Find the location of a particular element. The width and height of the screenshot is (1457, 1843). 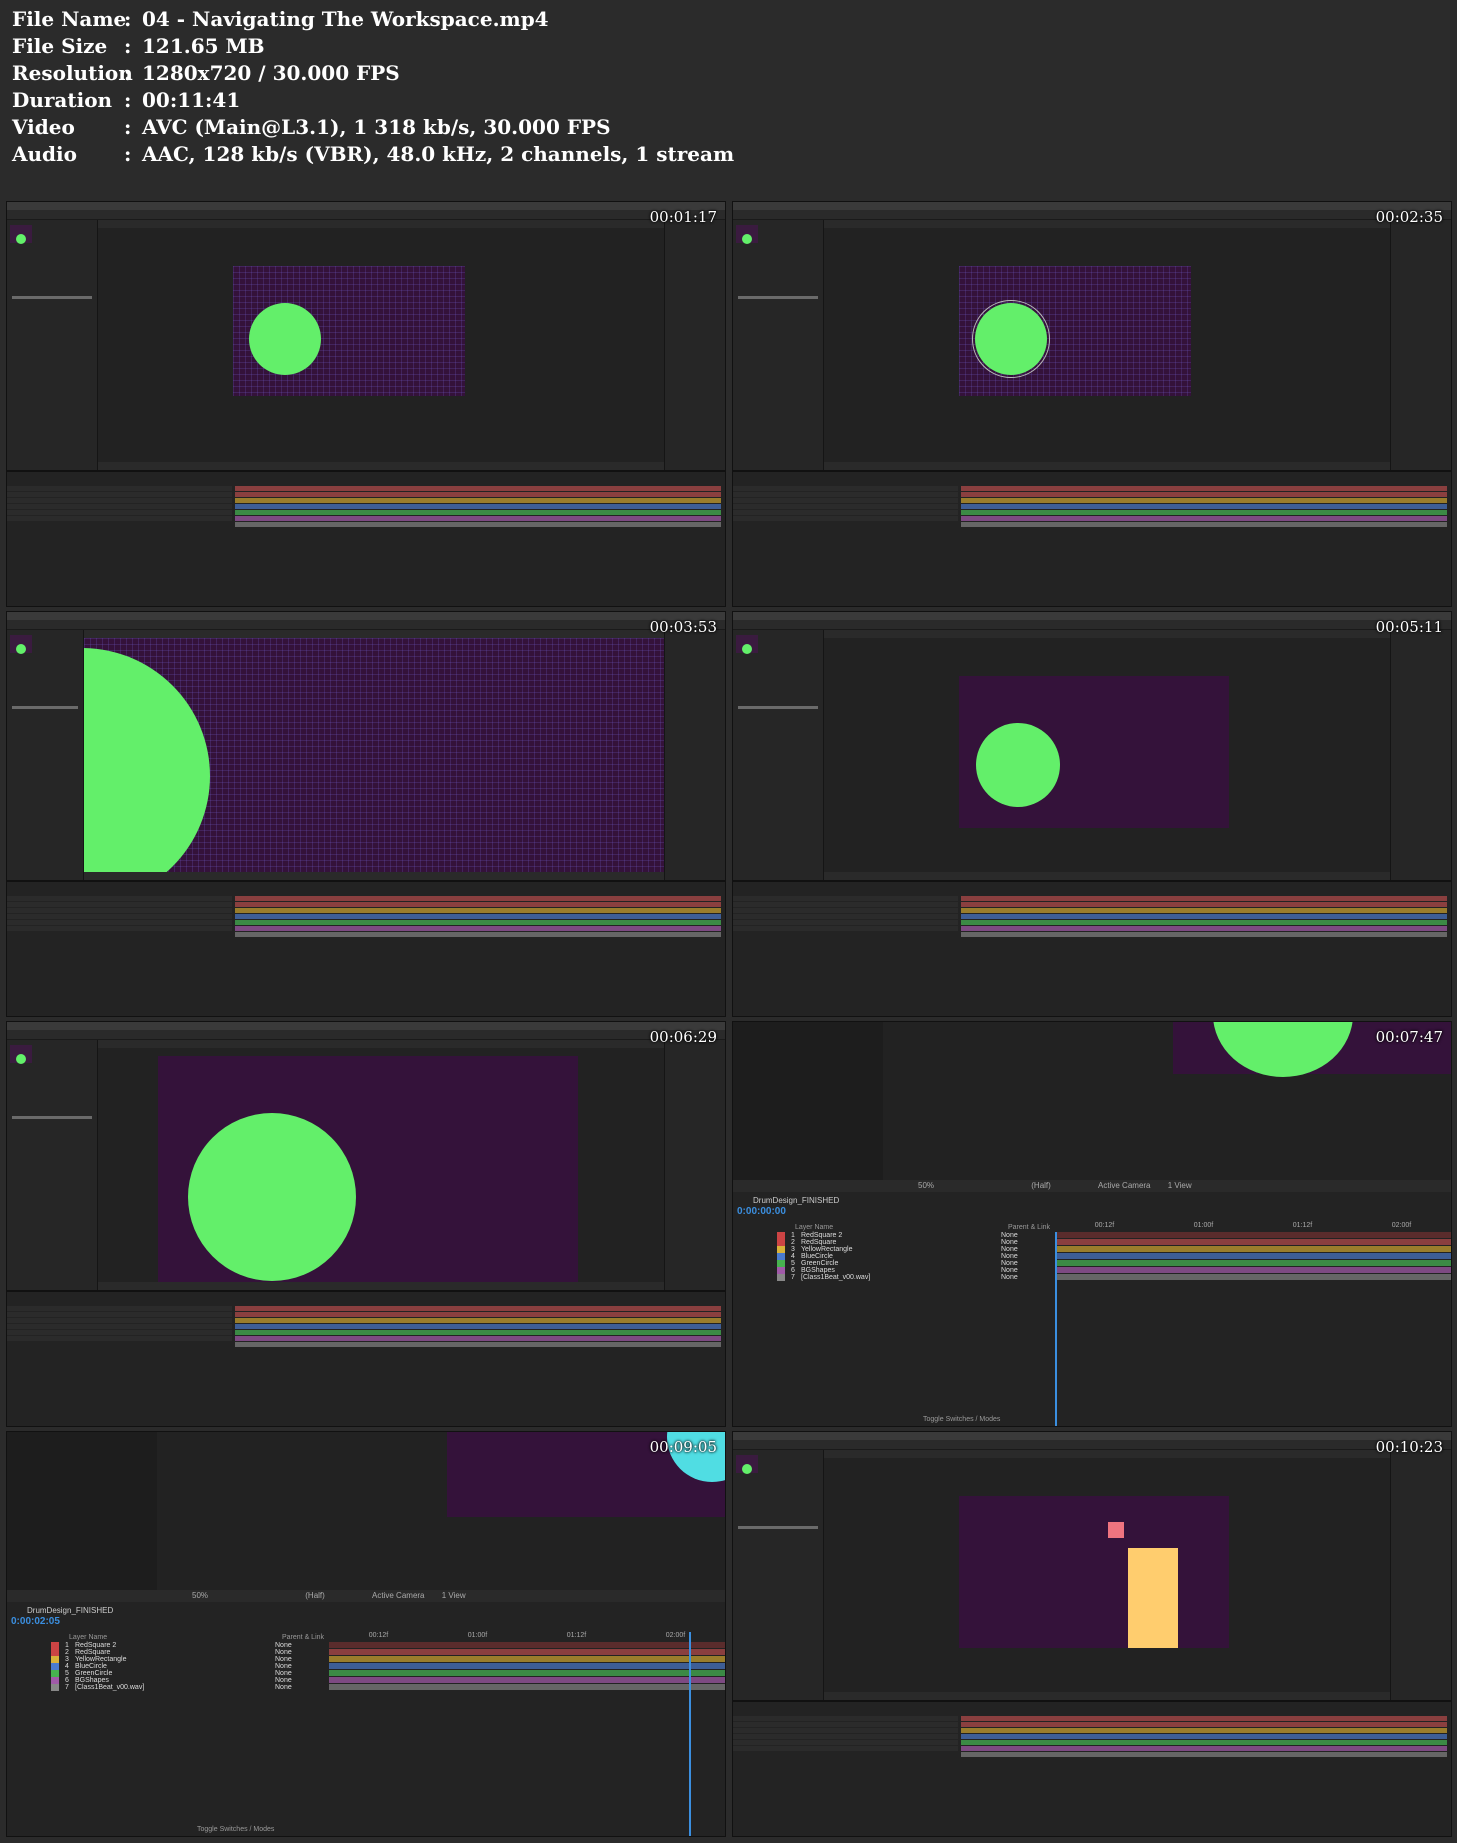

timestamp: 00:06:29 is located at coordinates (683, 1037).